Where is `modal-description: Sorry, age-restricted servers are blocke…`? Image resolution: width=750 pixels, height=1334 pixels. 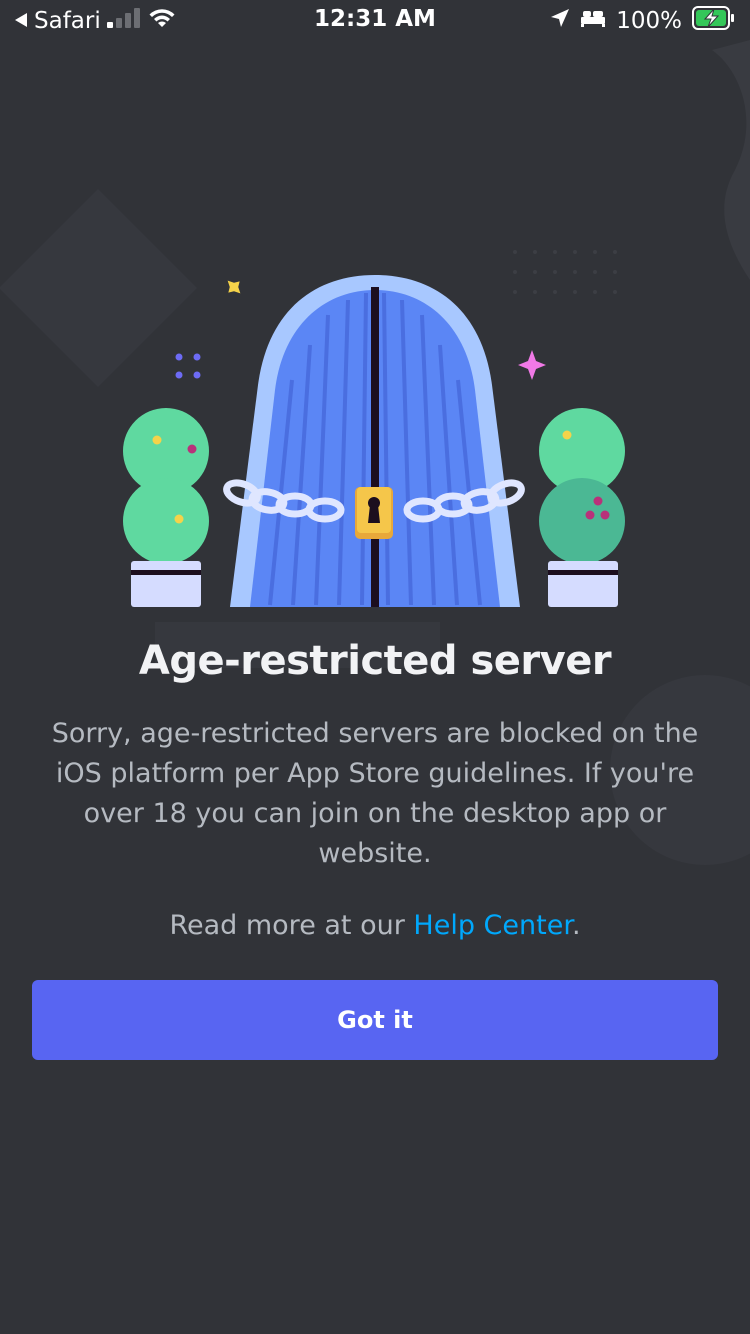
modal-description: Sorry, age-restricted servers are blocke… is located at coordinates (375, 793).